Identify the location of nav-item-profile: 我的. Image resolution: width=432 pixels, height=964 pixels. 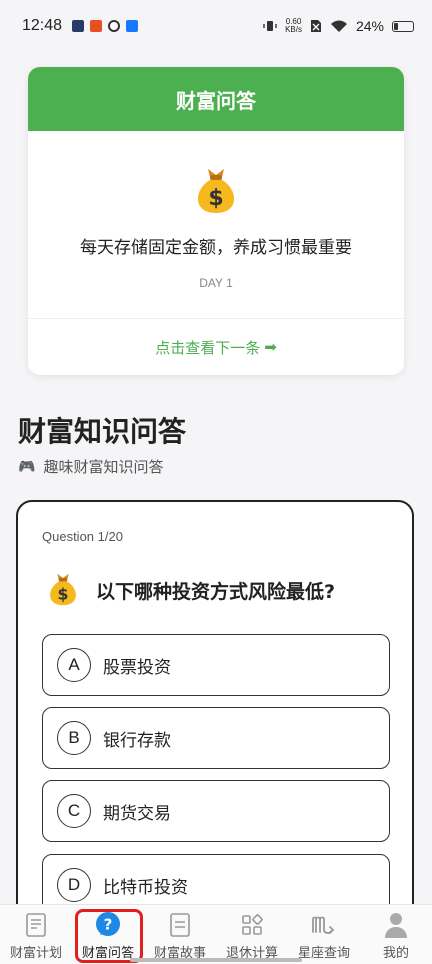
(396, 934).